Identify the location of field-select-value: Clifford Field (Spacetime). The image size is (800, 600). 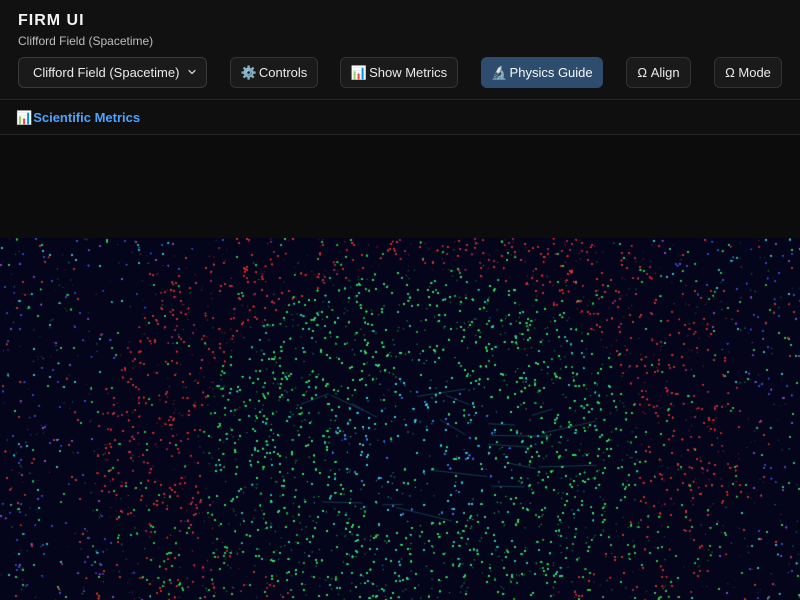
(106, 72).